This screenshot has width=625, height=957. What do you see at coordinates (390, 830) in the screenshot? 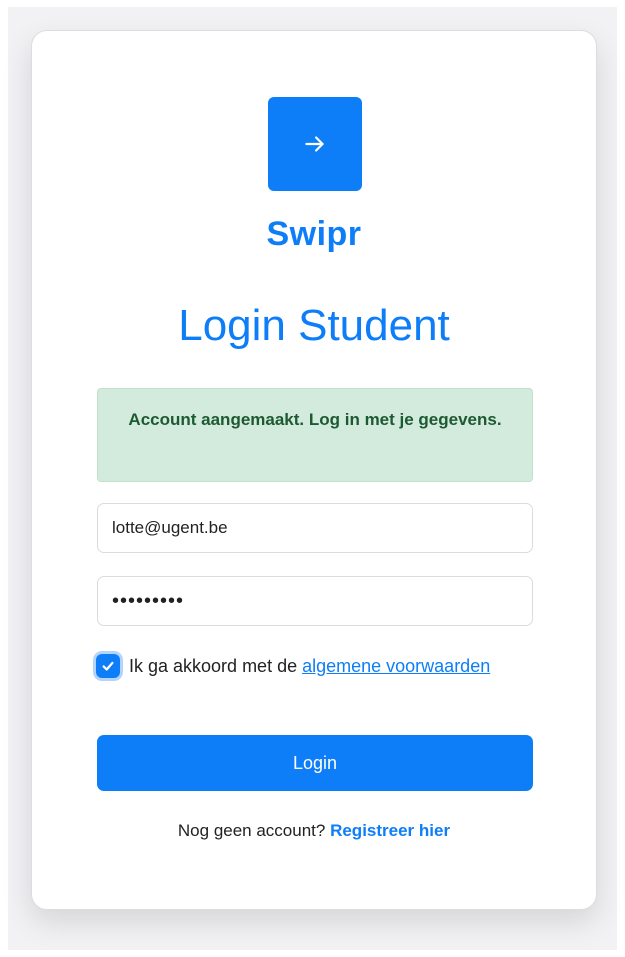
I see `register-link: Registreer hier` at bounding box center [390, 830].